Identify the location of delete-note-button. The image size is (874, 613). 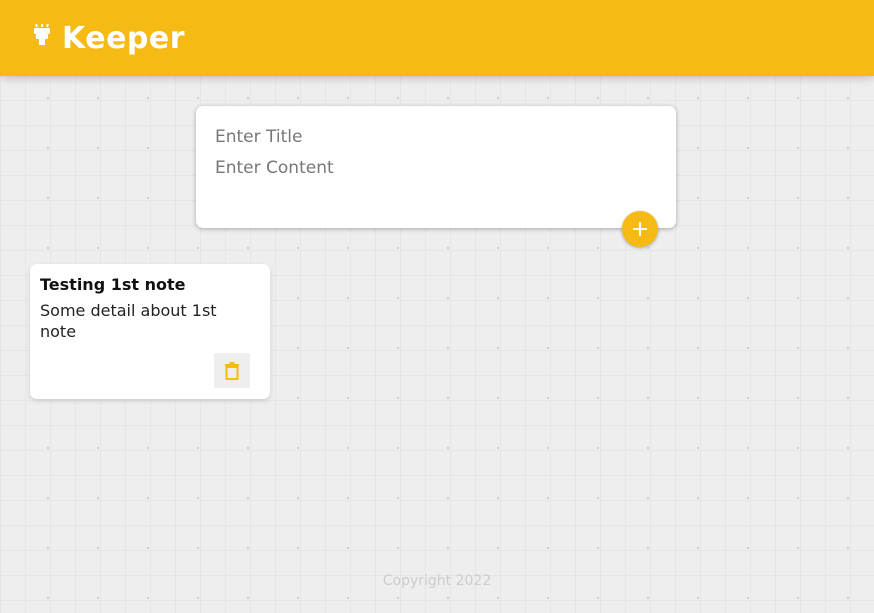
(232, 370).